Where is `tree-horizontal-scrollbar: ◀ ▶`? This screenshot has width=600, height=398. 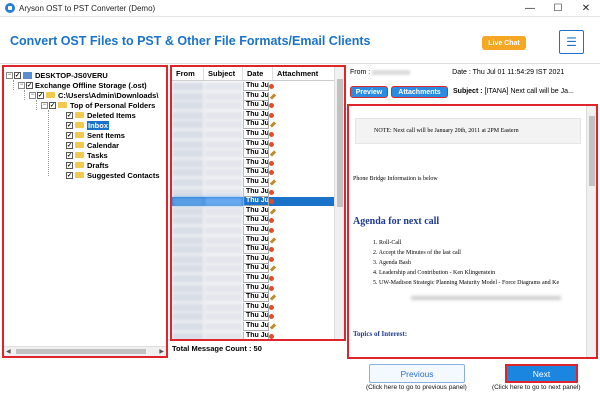 tree-horizontal-scrollbar: ◀ ▶ is located at coordinates (85, 351).